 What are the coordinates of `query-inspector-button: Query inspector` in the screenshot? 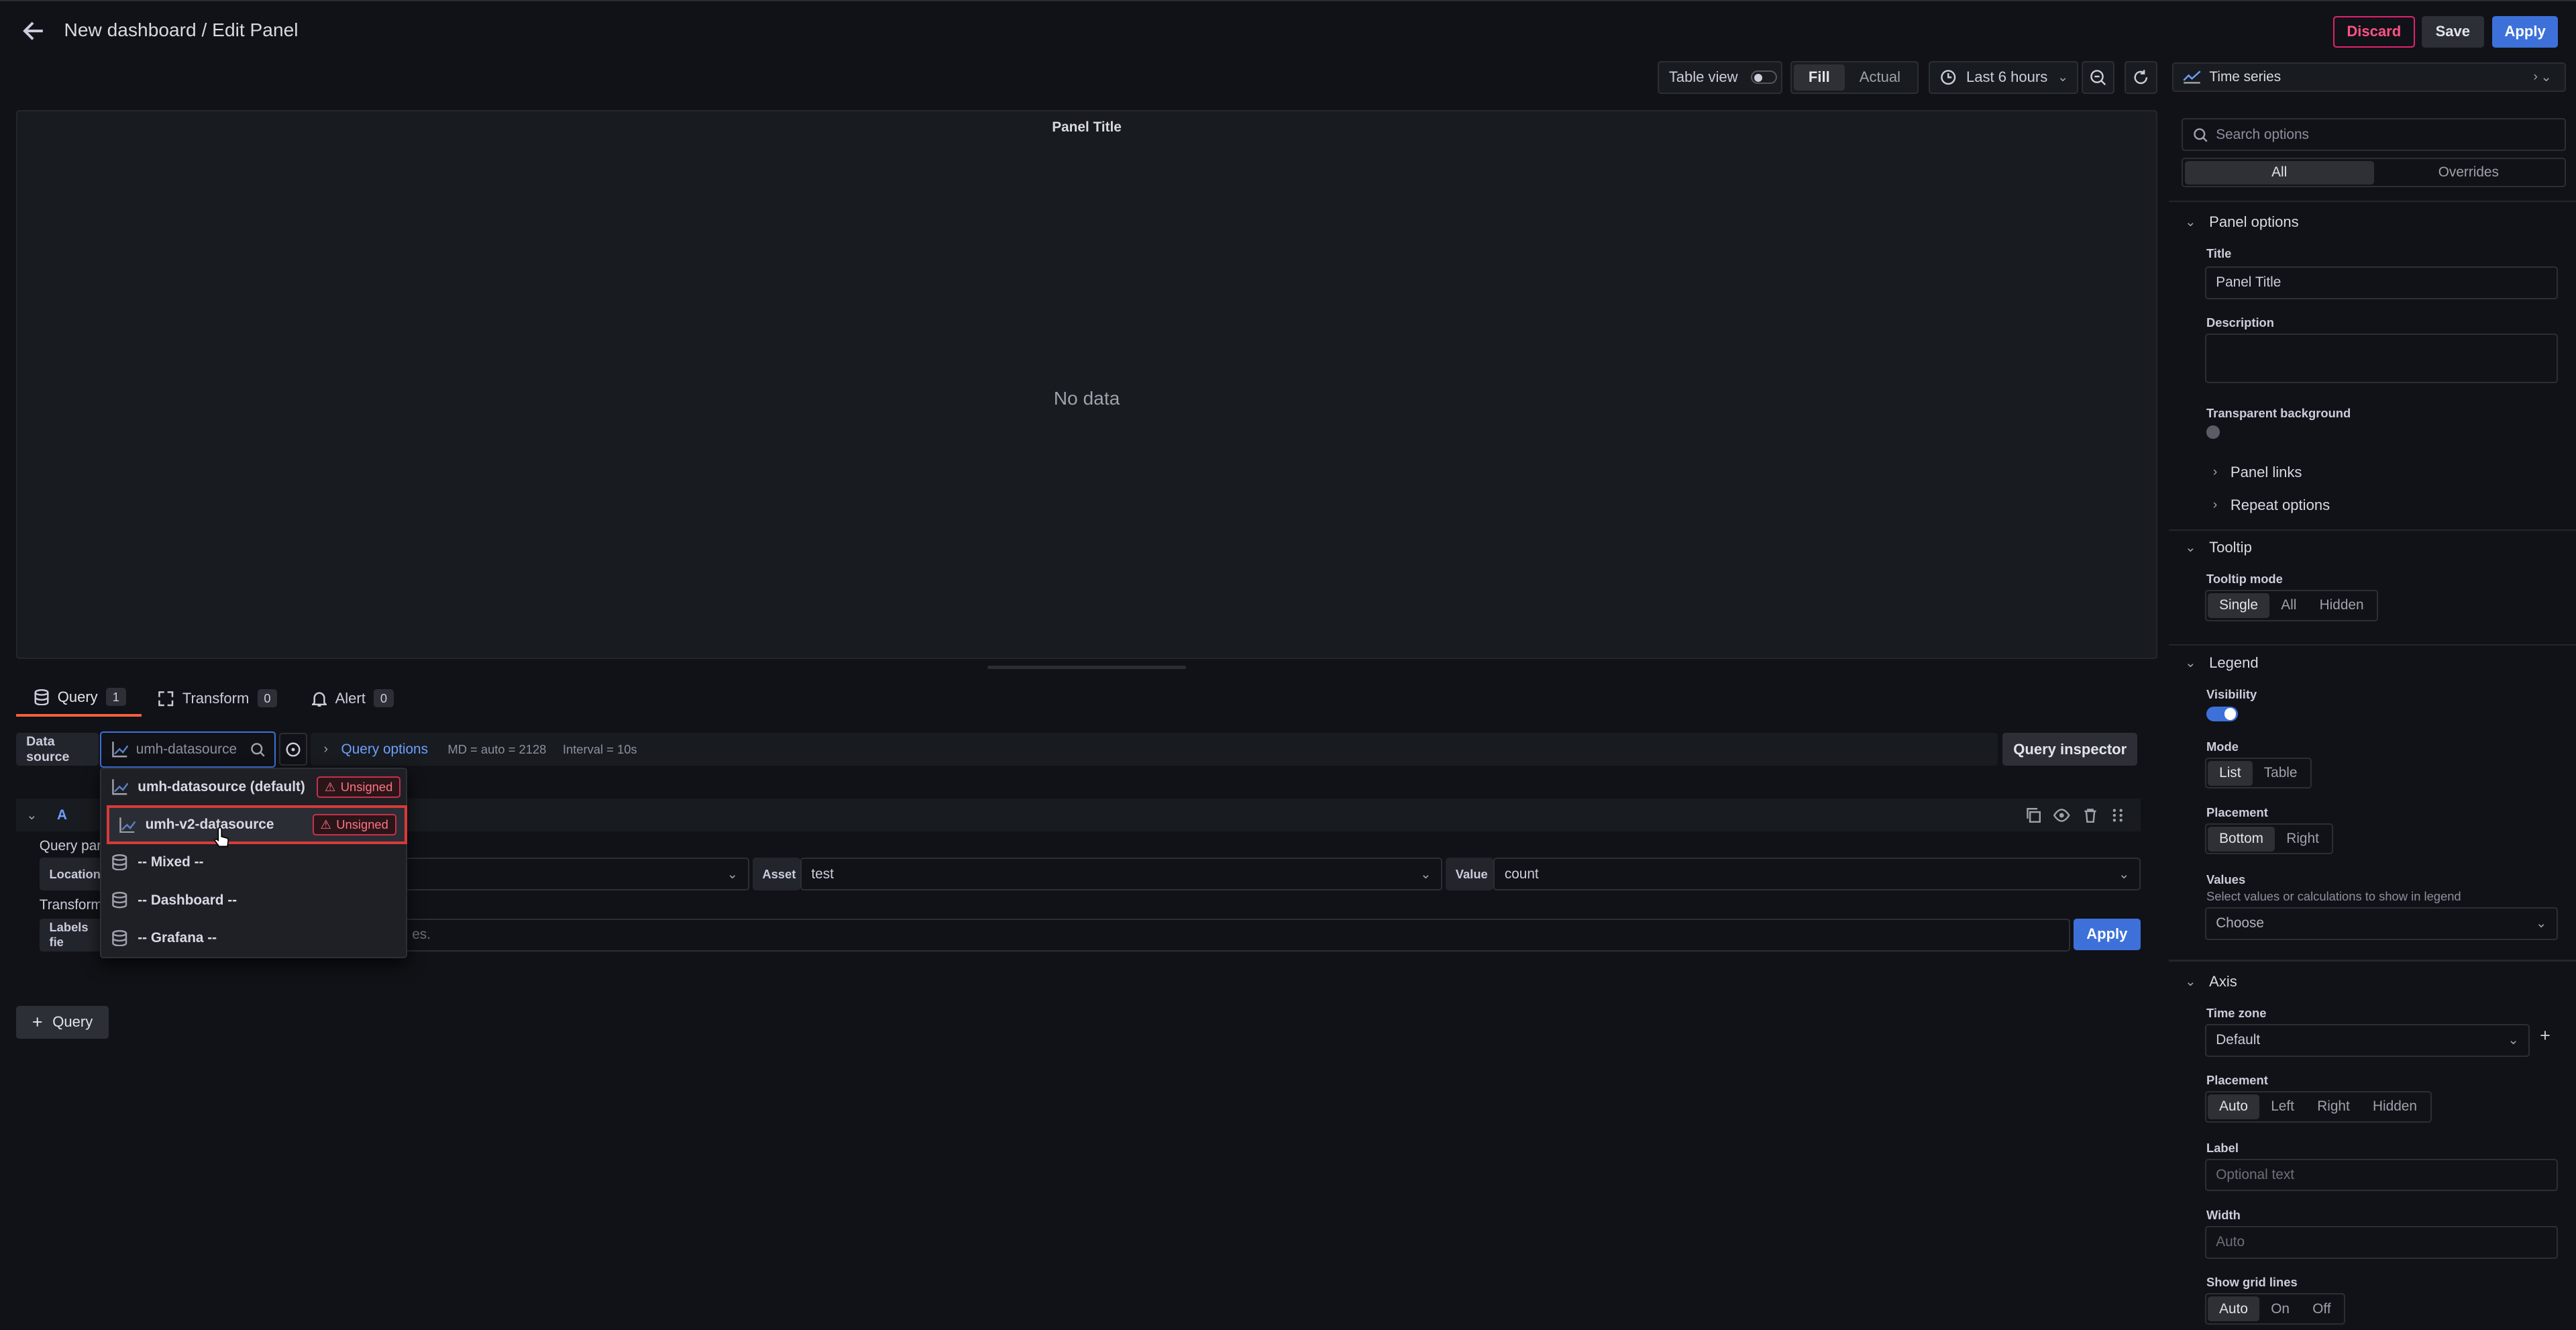 It's located at (2070, 749).